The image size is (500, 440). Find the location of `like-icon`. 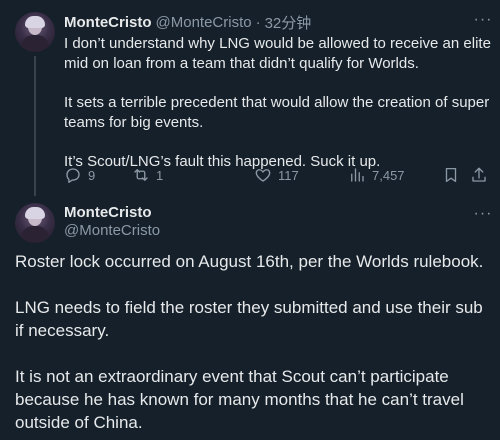

like-icon is located at coordinates (263, 175).